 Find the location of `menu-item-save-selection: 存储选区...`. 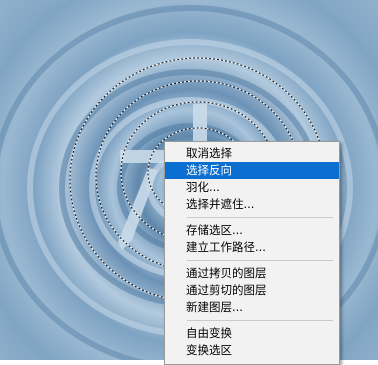

menu-item-save-selection: 存储选区... is located at coordinates (252, 230).